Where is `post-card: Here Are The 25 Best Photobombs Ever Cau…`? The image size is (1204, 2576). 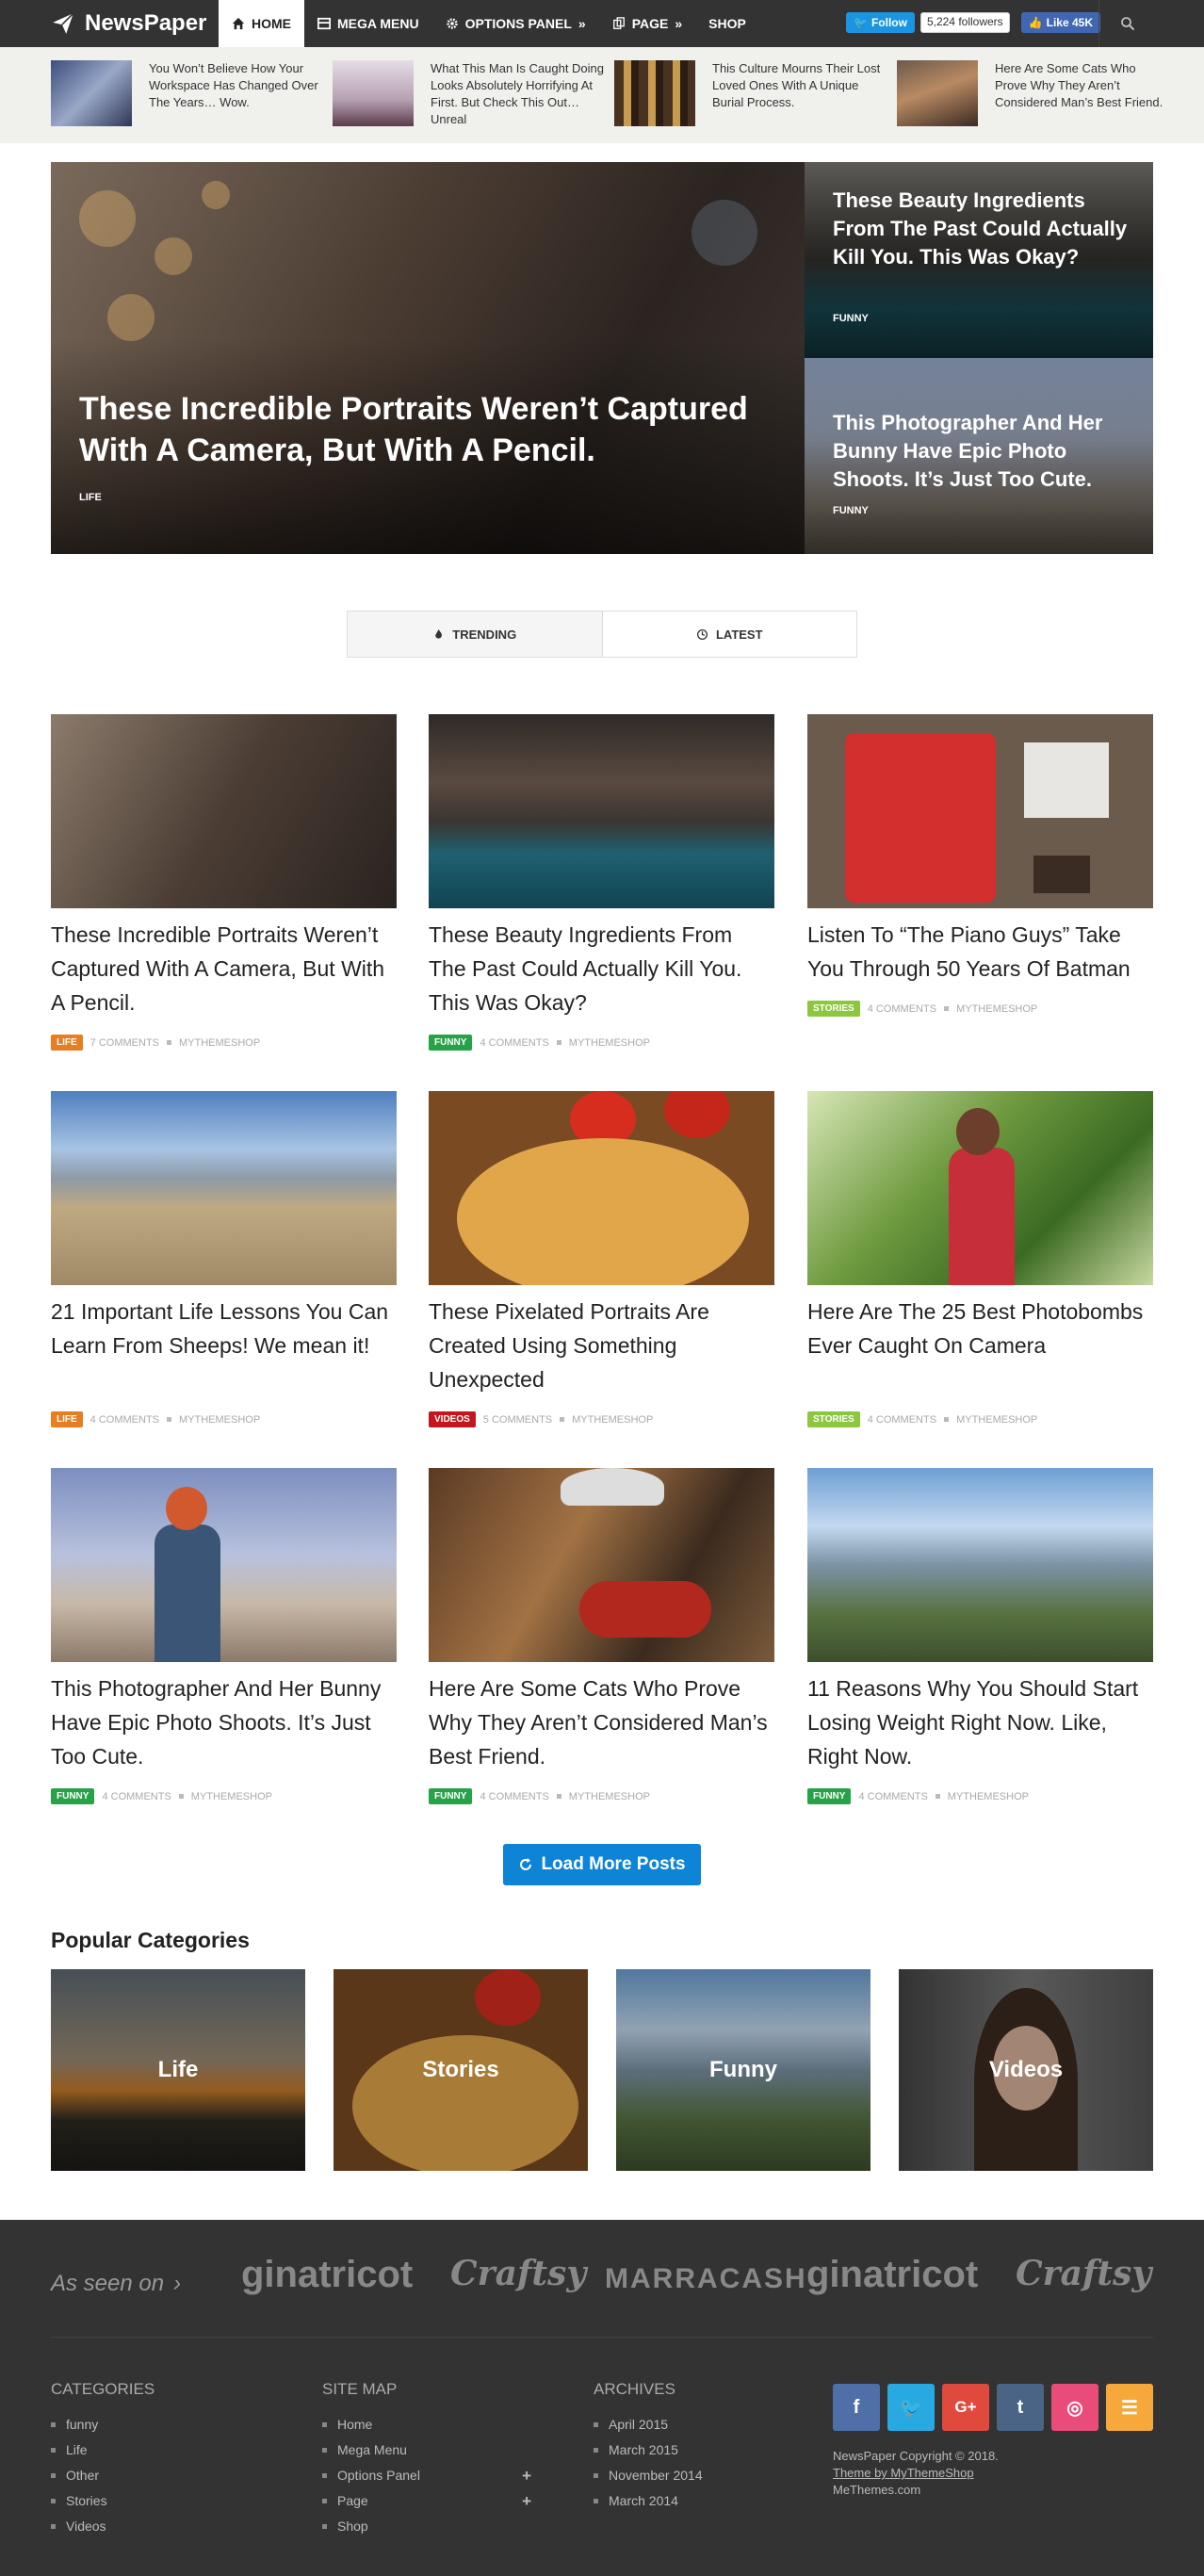
post-card: Here Are The 25 Best Photobombs Ever Cau… is located at coordinates (980, 1259).